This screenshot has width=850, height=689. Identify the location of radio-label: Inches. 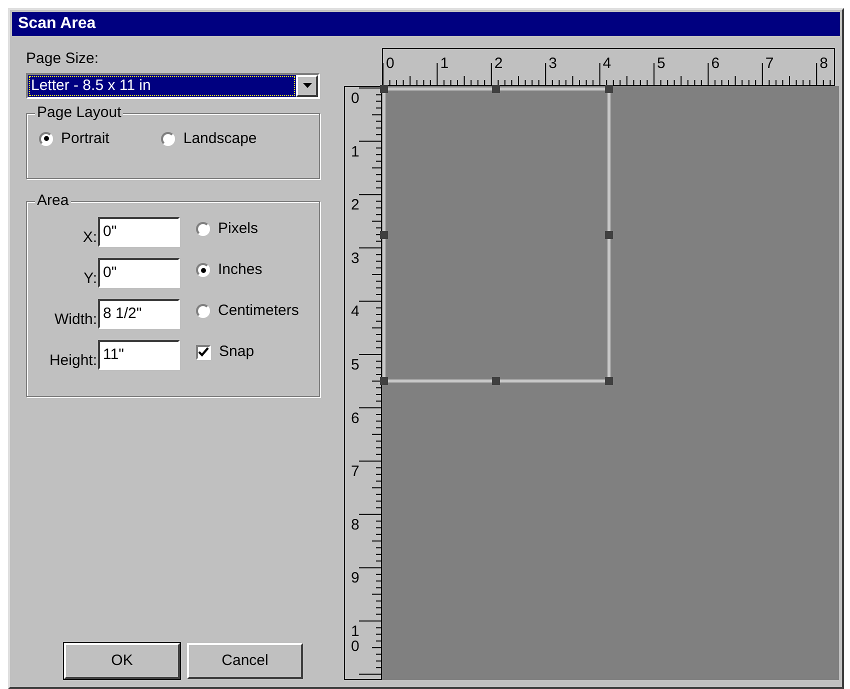
(240, 270).